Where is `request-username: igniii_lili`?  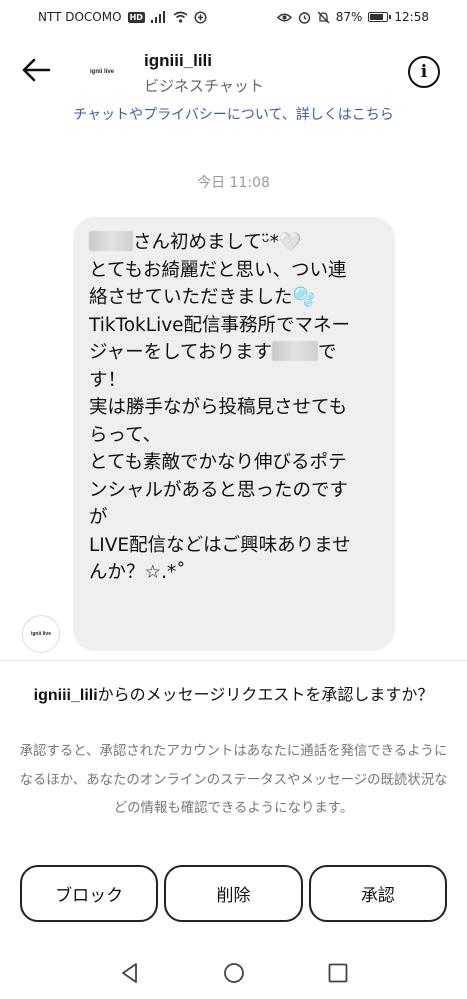
request-username: igniii_lili is located at coordinates (65, 695).